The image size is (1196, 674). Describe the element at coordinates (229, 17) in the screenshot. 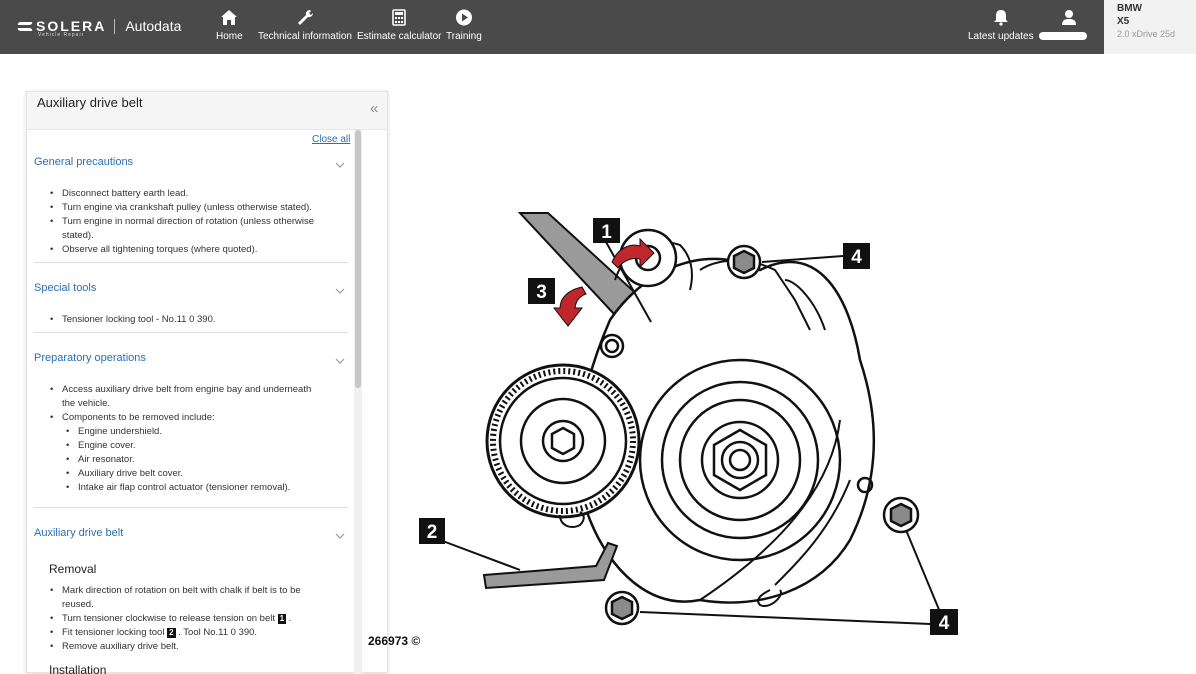

I see `home-icon` at that location.